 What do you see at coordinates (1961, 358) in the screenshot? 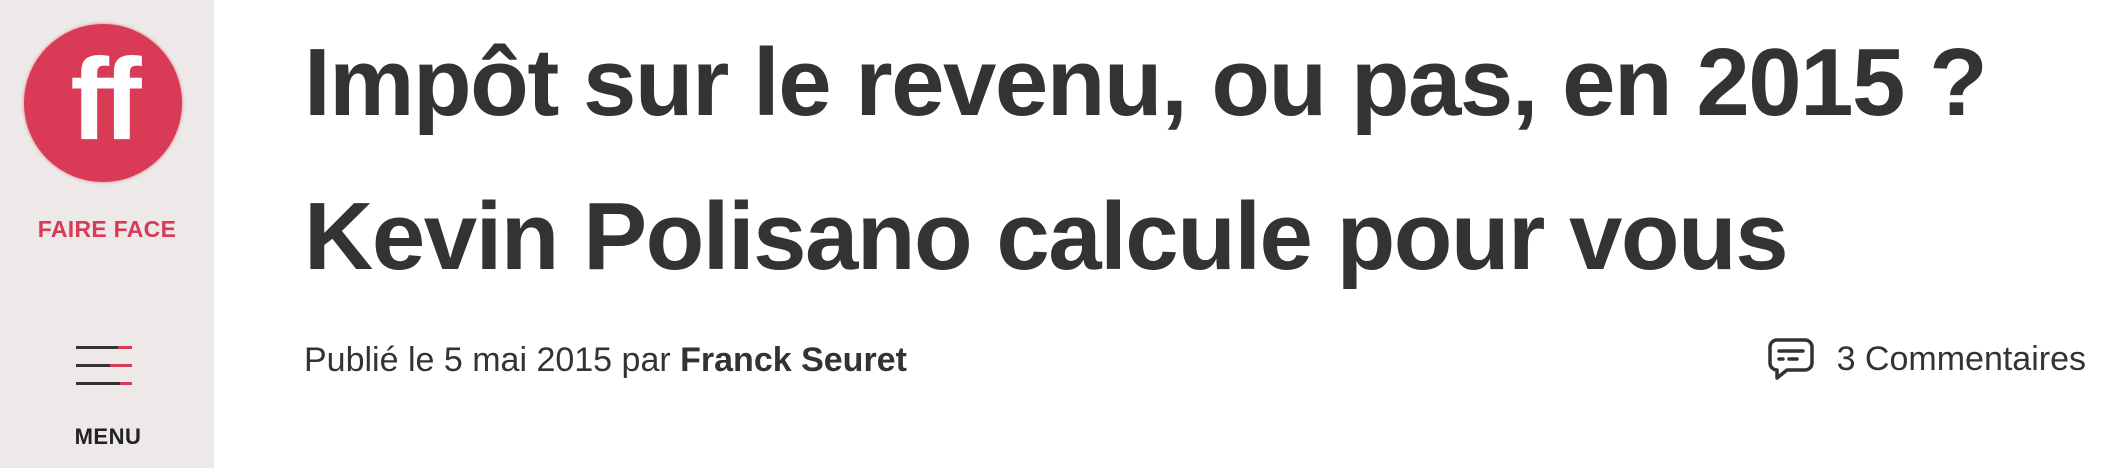
I see `comments-count: 3 Commentaires` at bounding box center [1961, 358].